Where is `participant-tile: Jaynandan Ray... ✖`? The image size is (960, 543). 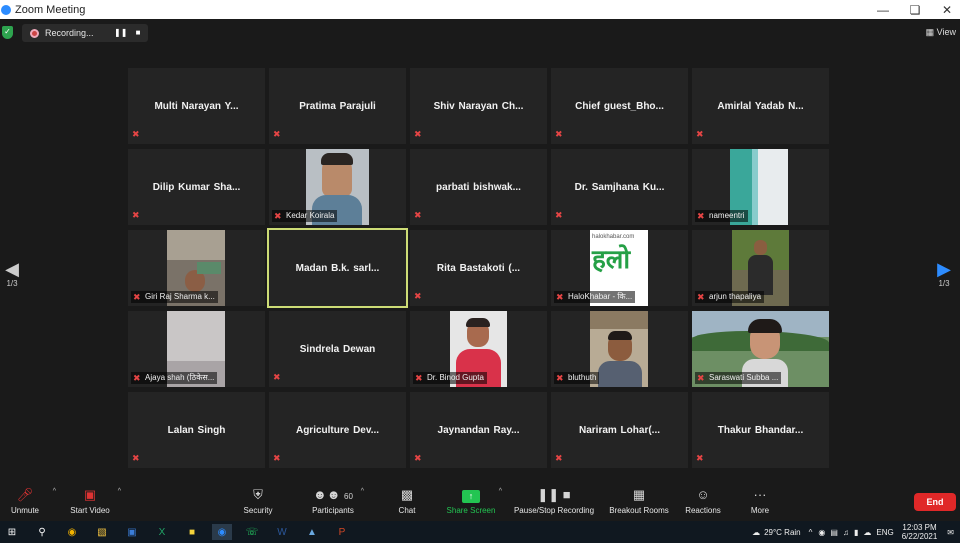 participant-tile: Jaynandan Ray... ✖ is located at coordinates (478, 430).